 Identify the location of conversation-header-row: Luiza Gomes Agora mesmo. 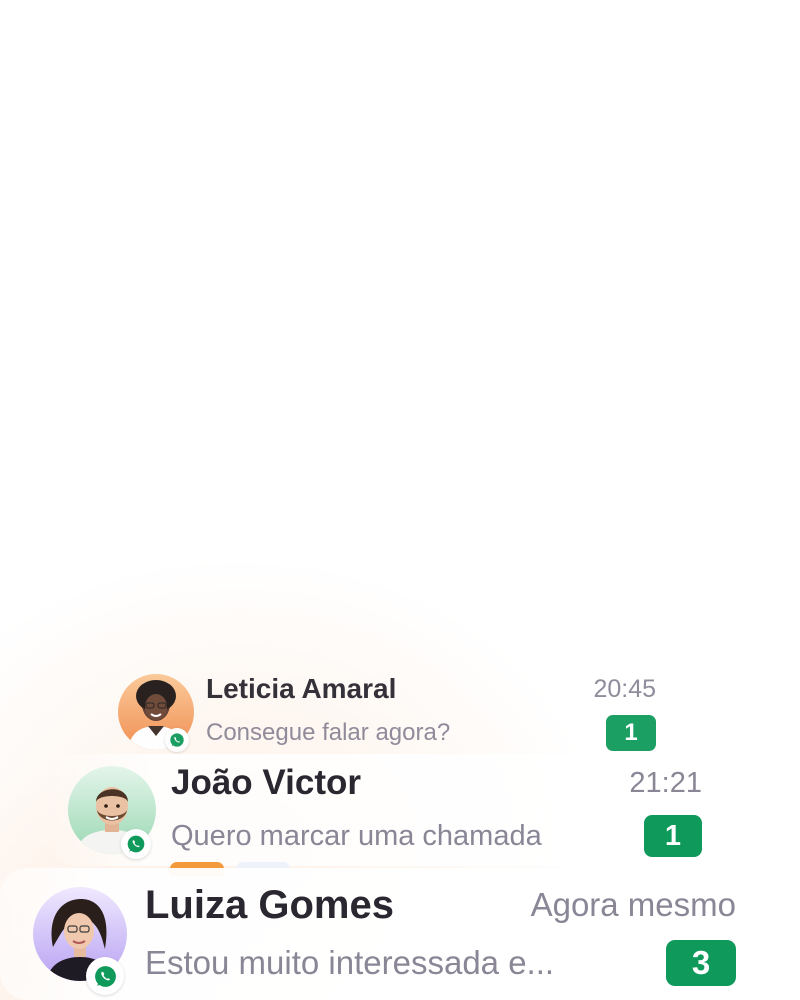
(440, 905).